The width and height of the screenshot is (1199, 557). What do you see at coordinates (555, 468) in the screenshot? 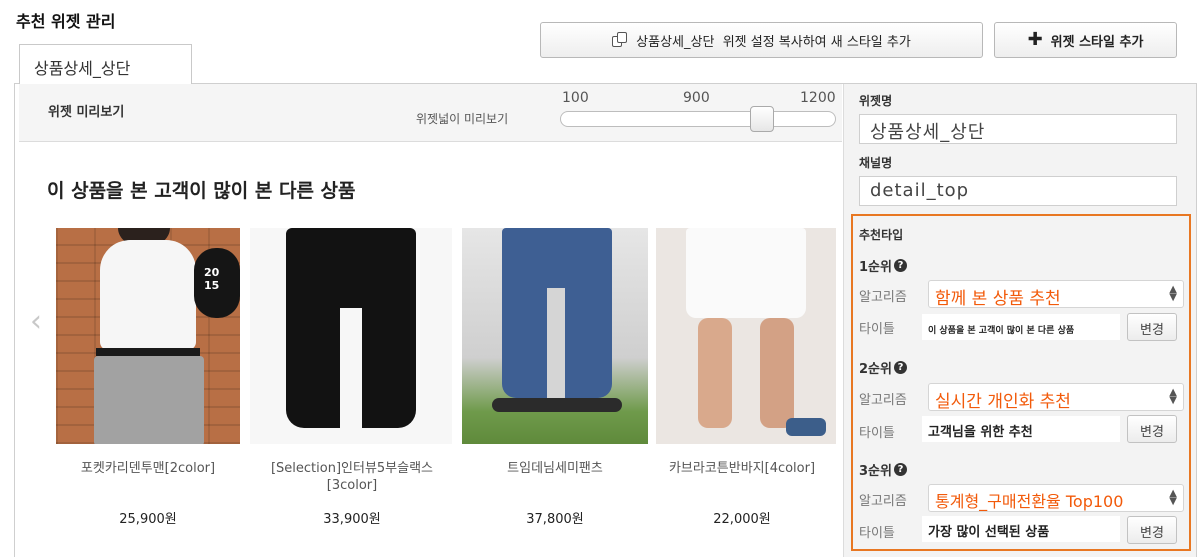
I see `product-name: 트임데님세미팬츠` at bounding box center [555, 468].